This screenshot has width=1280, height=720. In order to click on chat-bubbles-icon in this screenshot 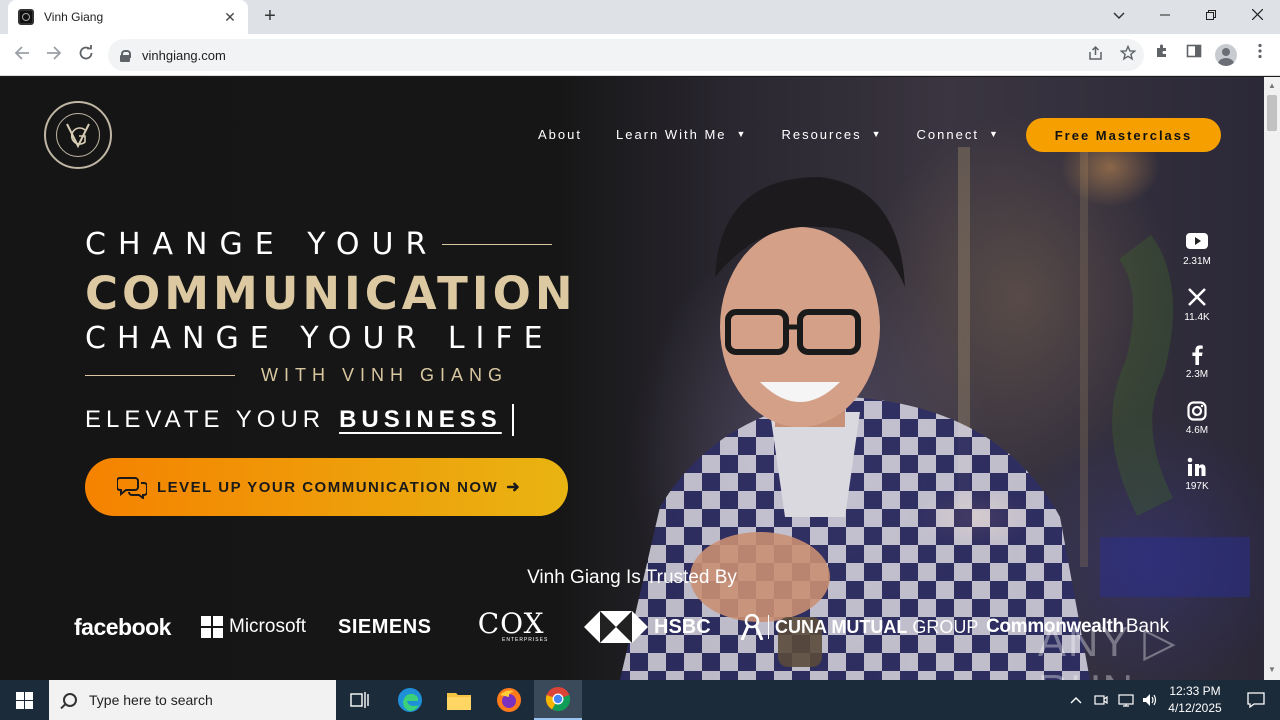, I will do `click(132, 488)`.